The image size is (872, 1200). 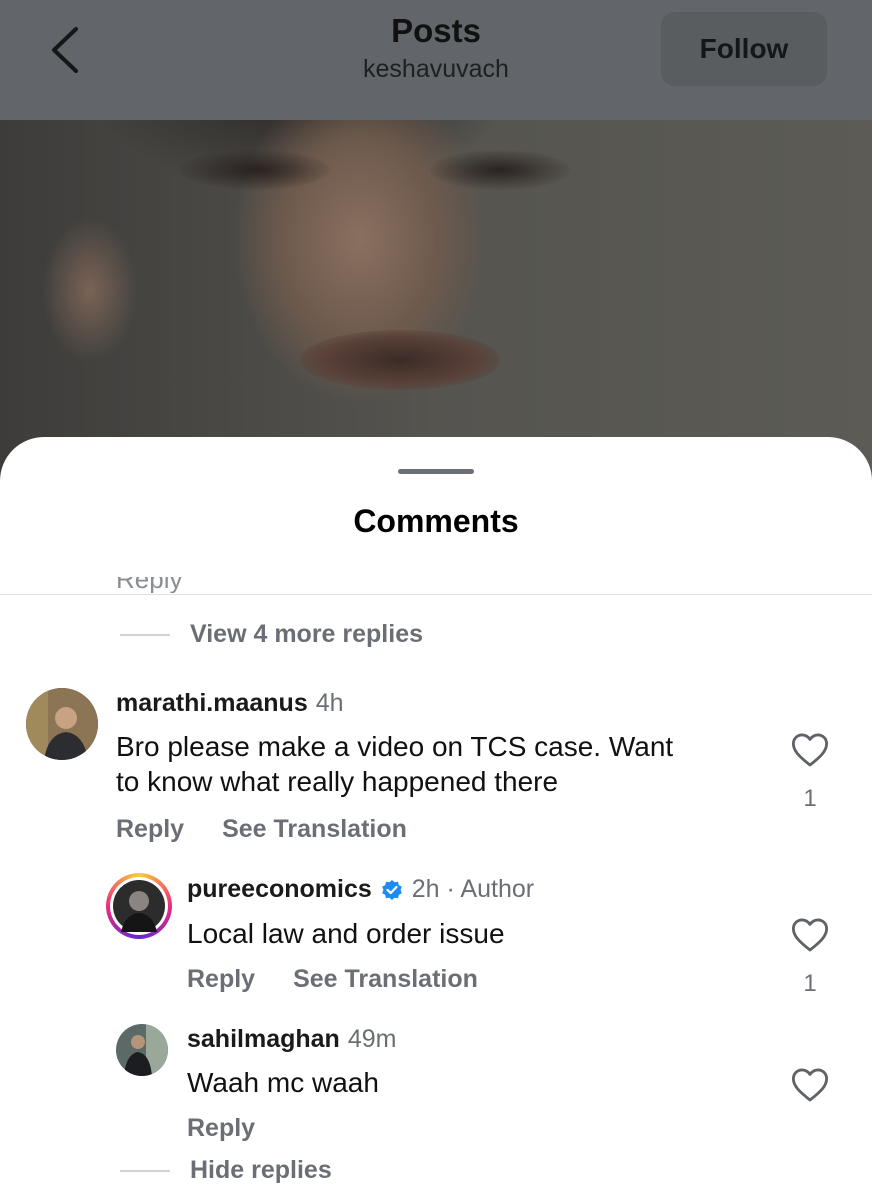 I want to click on comment-time: 2h · Author, so click(x=473, y=889).